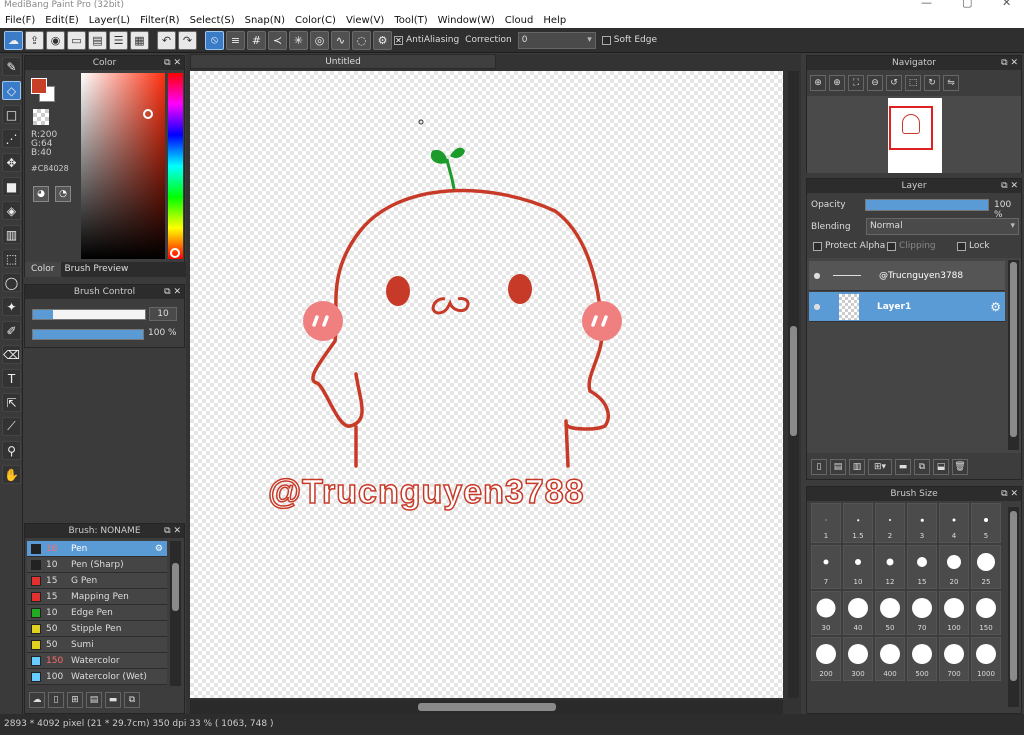 This screenshot has height=735, width=1024. Describe the element at coordinates (11, 354) in the screenshot. I see `select-eraser-icon: ⌫` at that location.